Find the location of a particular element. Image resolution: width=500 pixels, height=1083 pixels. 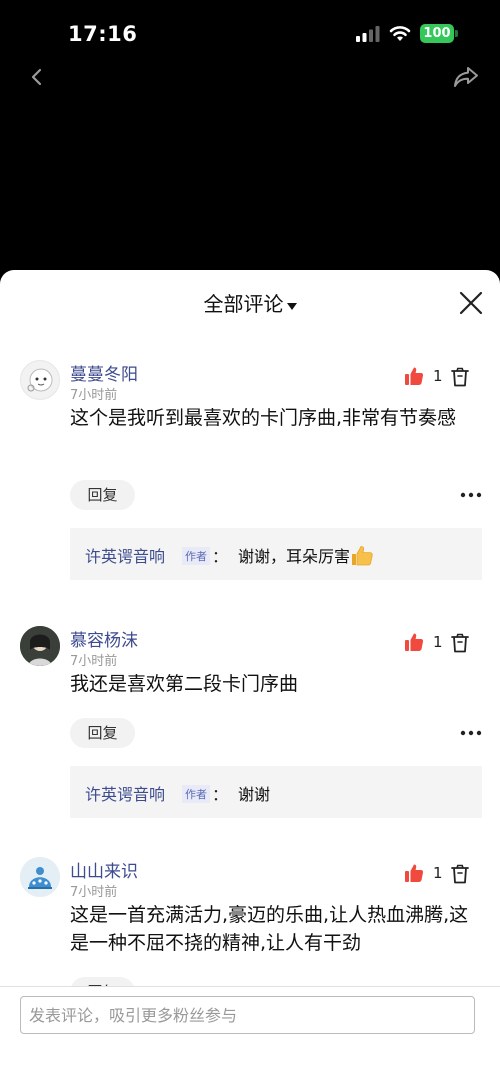

reply-text: 谢谢，耳朵厉害 is located at coordinates (306, 555).